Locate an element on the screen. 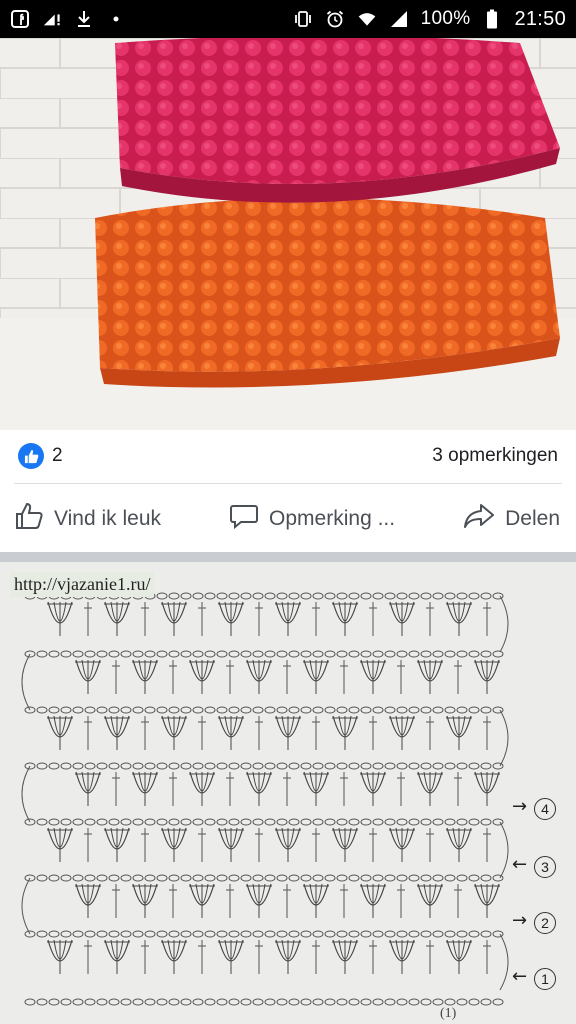  battery-percent: 100% is located at coordinates (445, 18).